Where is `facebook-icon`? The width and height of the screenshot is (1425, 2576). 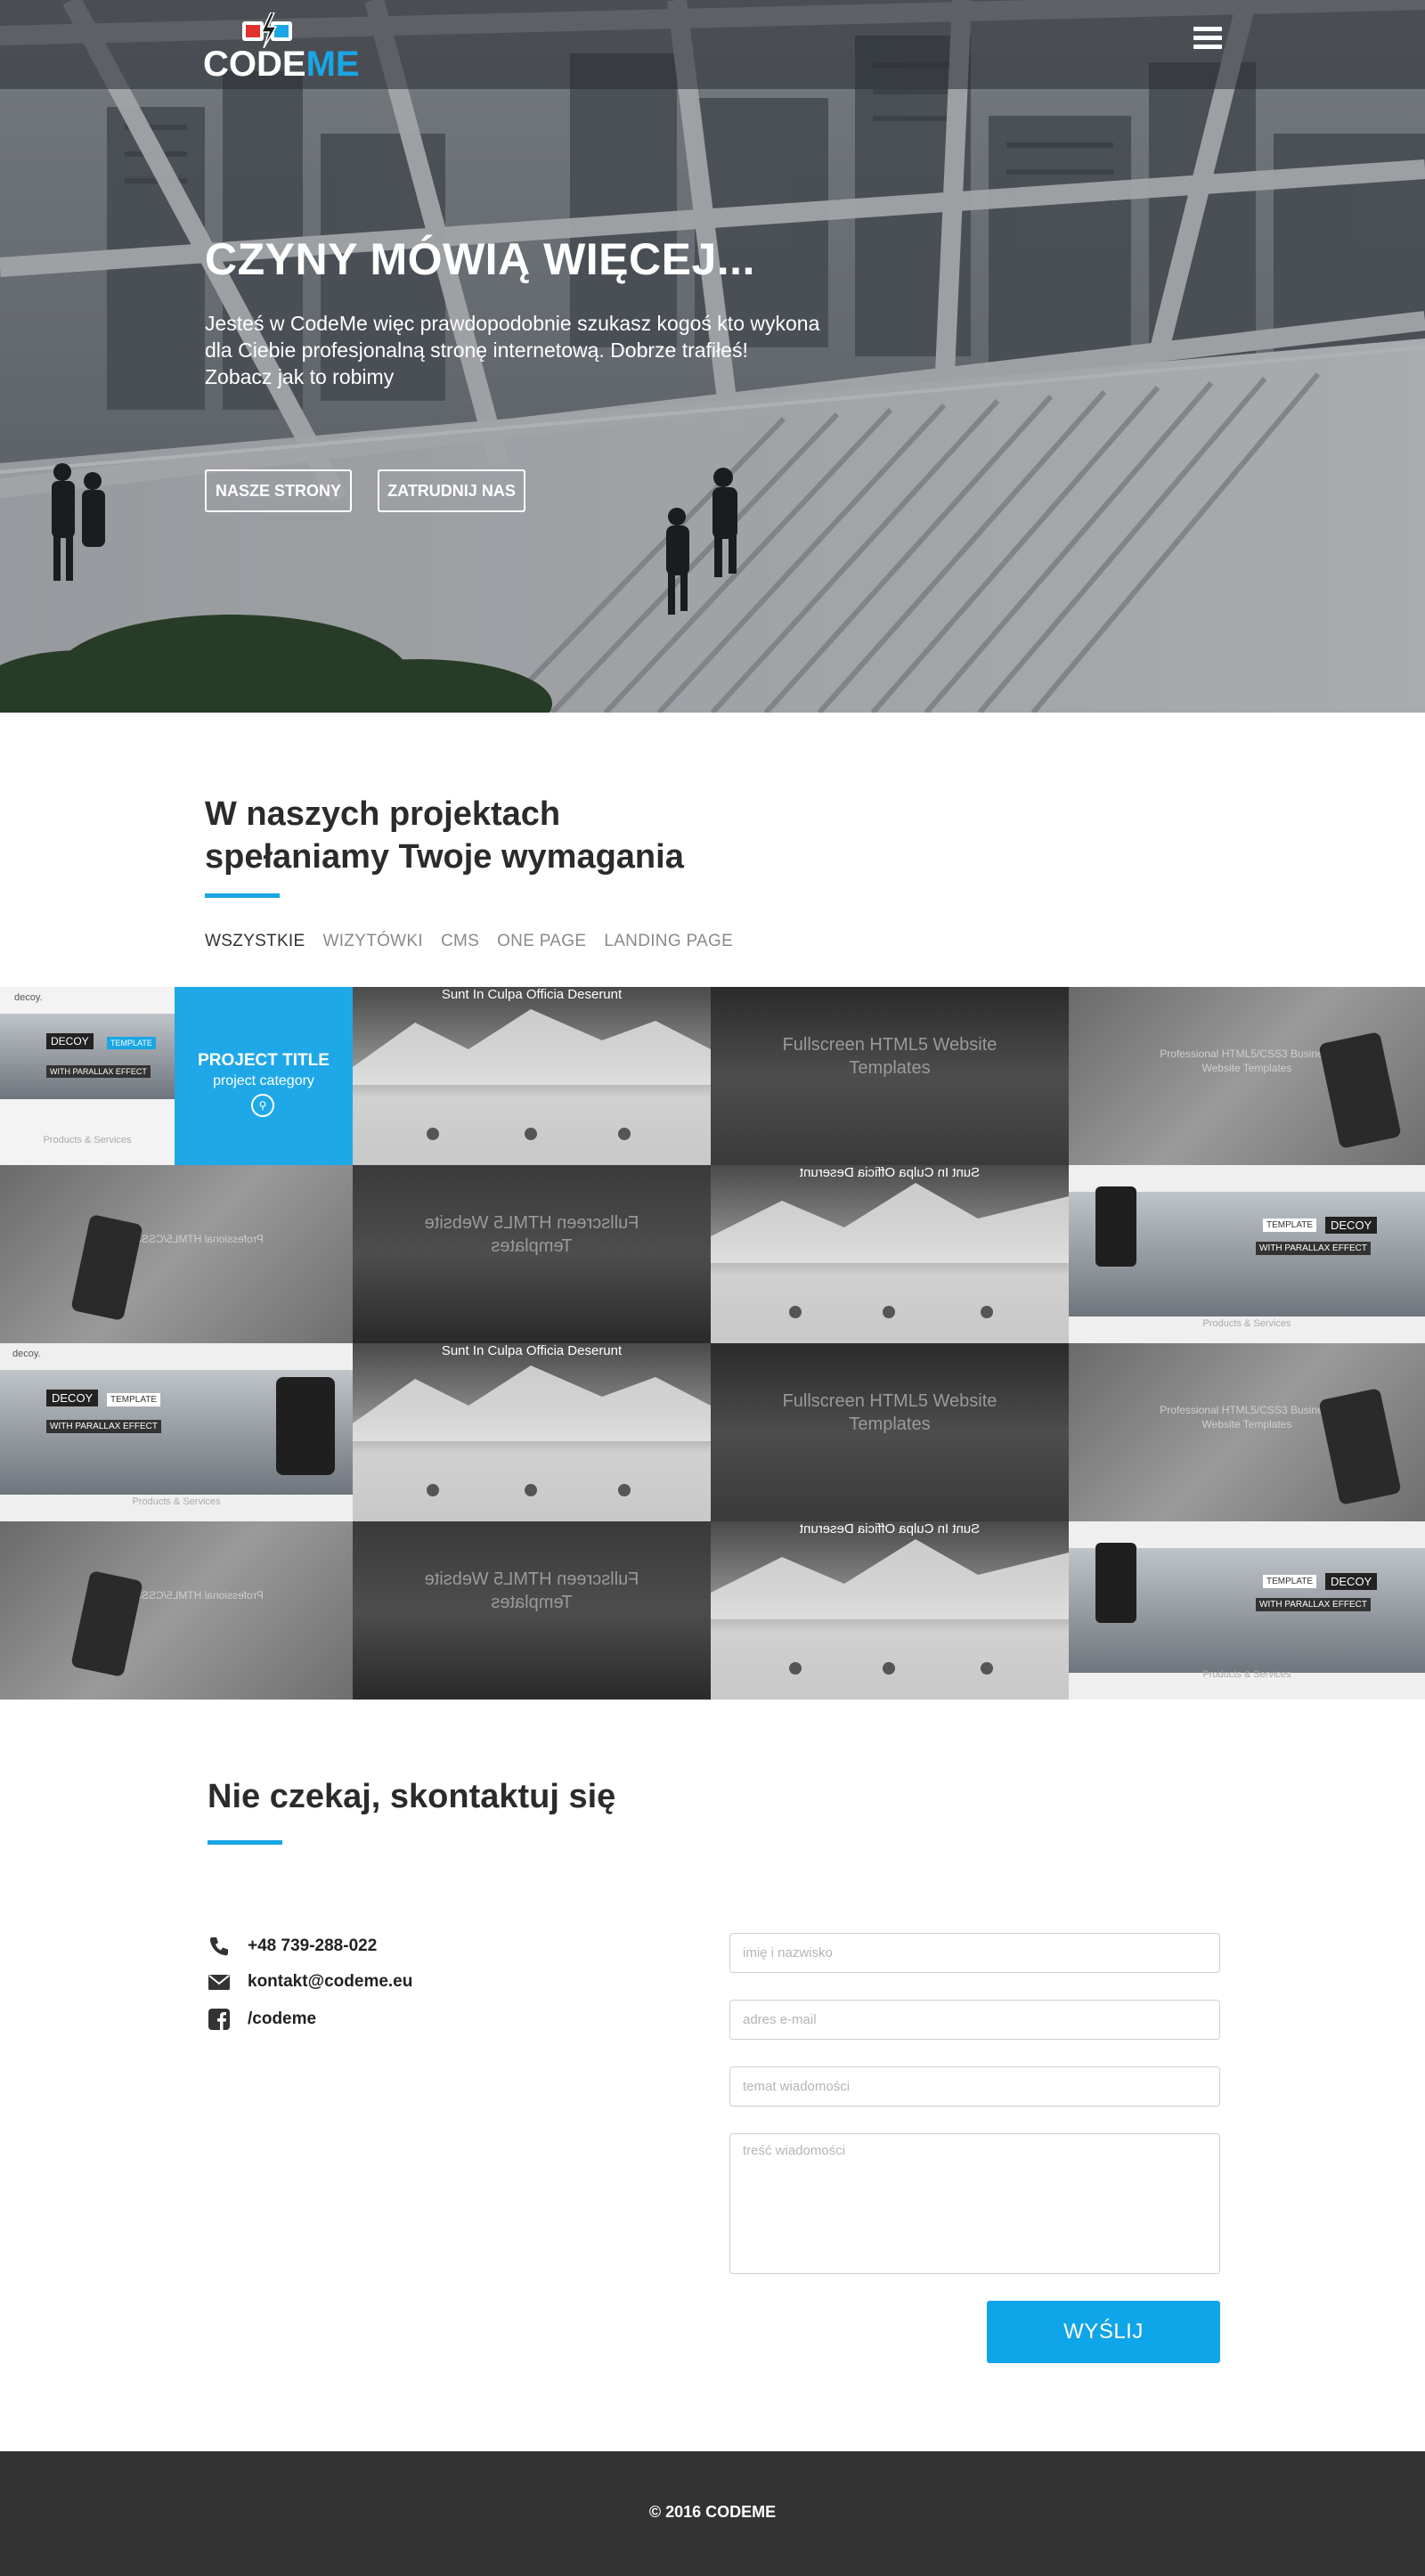
facebook-icon is located at coordinates (219, 2020).